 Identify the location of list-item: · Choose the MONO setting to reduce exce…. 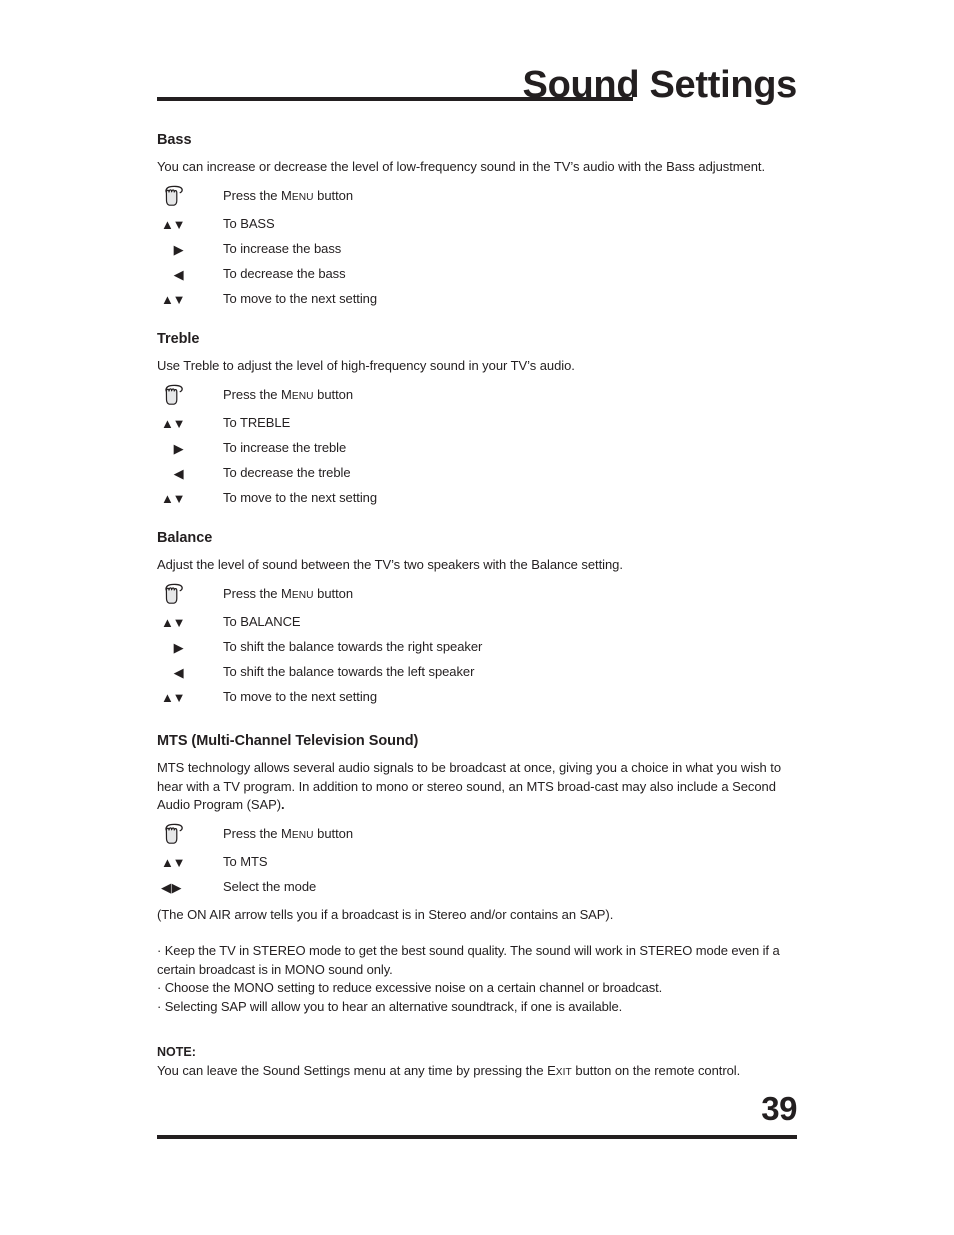
(410, 988).